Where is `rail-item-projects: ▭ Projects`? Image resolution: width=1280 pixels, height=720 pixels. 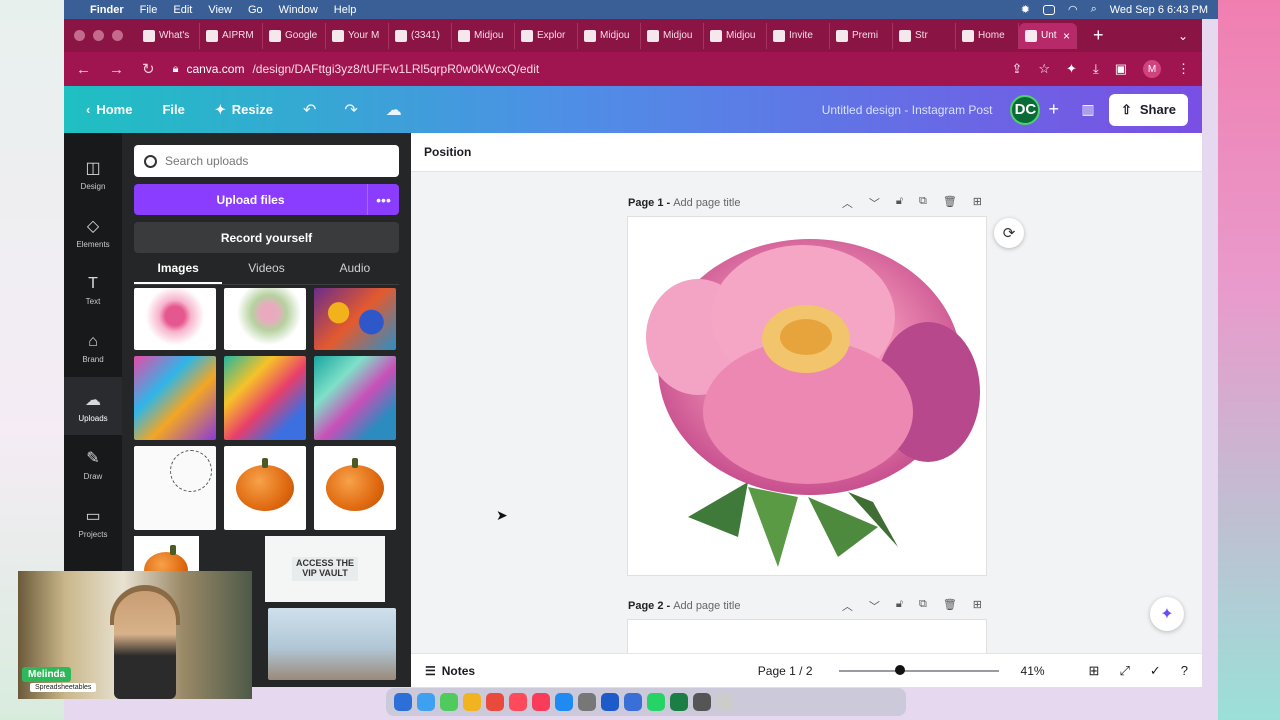
rail-item-projects: ▭ Projects is located at coordinates (93, 522).